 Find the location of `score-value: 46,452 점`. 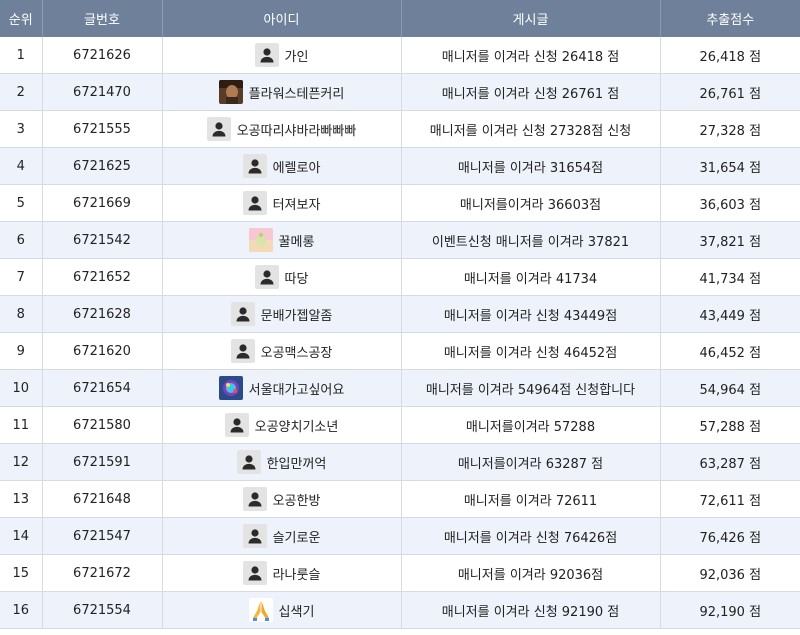

score-value: 46,452 점 is located at coordinates (730, 353).